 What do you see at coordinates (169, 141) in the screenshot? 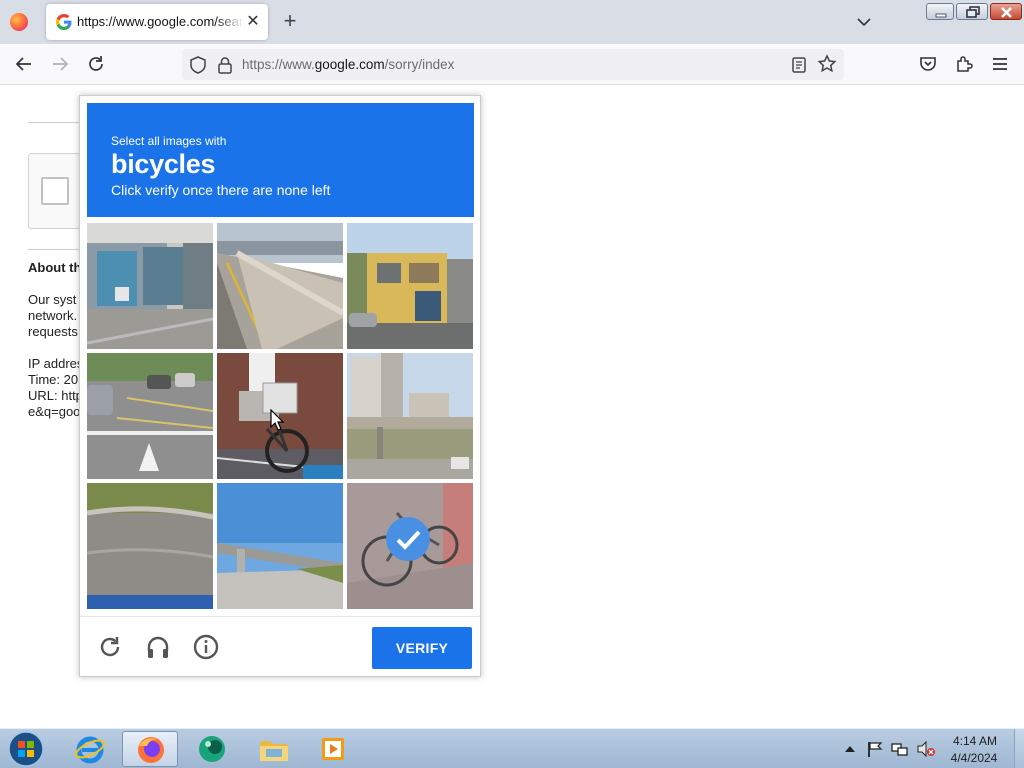
I see `prompt-line: Select all images with` at bounding box center [169, 141].